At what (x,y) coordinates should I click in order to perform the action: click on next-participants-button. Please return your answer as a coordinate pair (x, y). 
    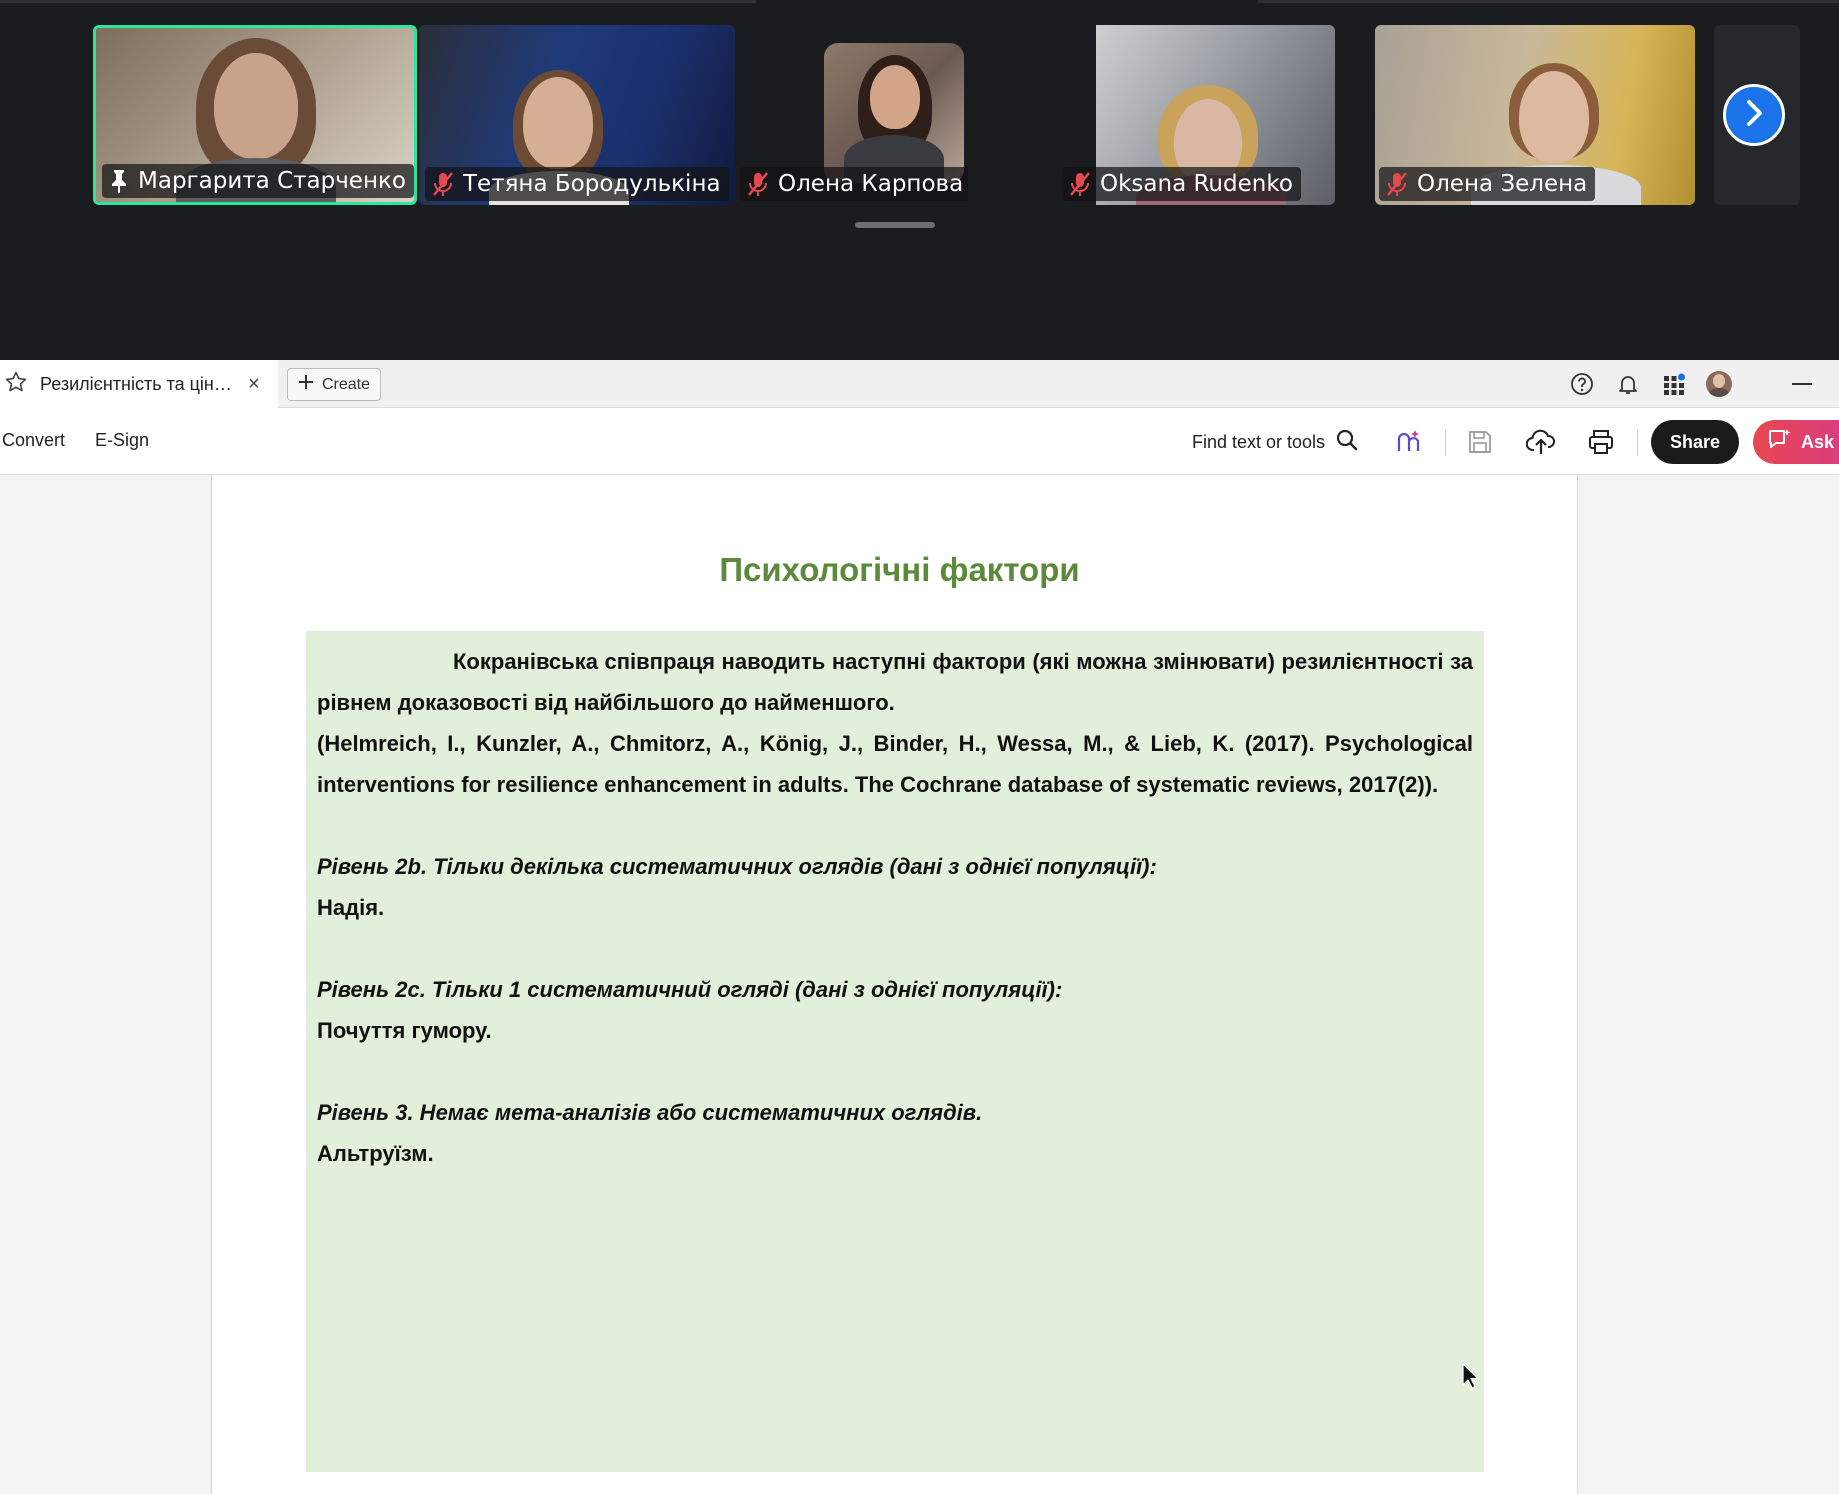
    Looking at the image, I should click on (1754, 115).